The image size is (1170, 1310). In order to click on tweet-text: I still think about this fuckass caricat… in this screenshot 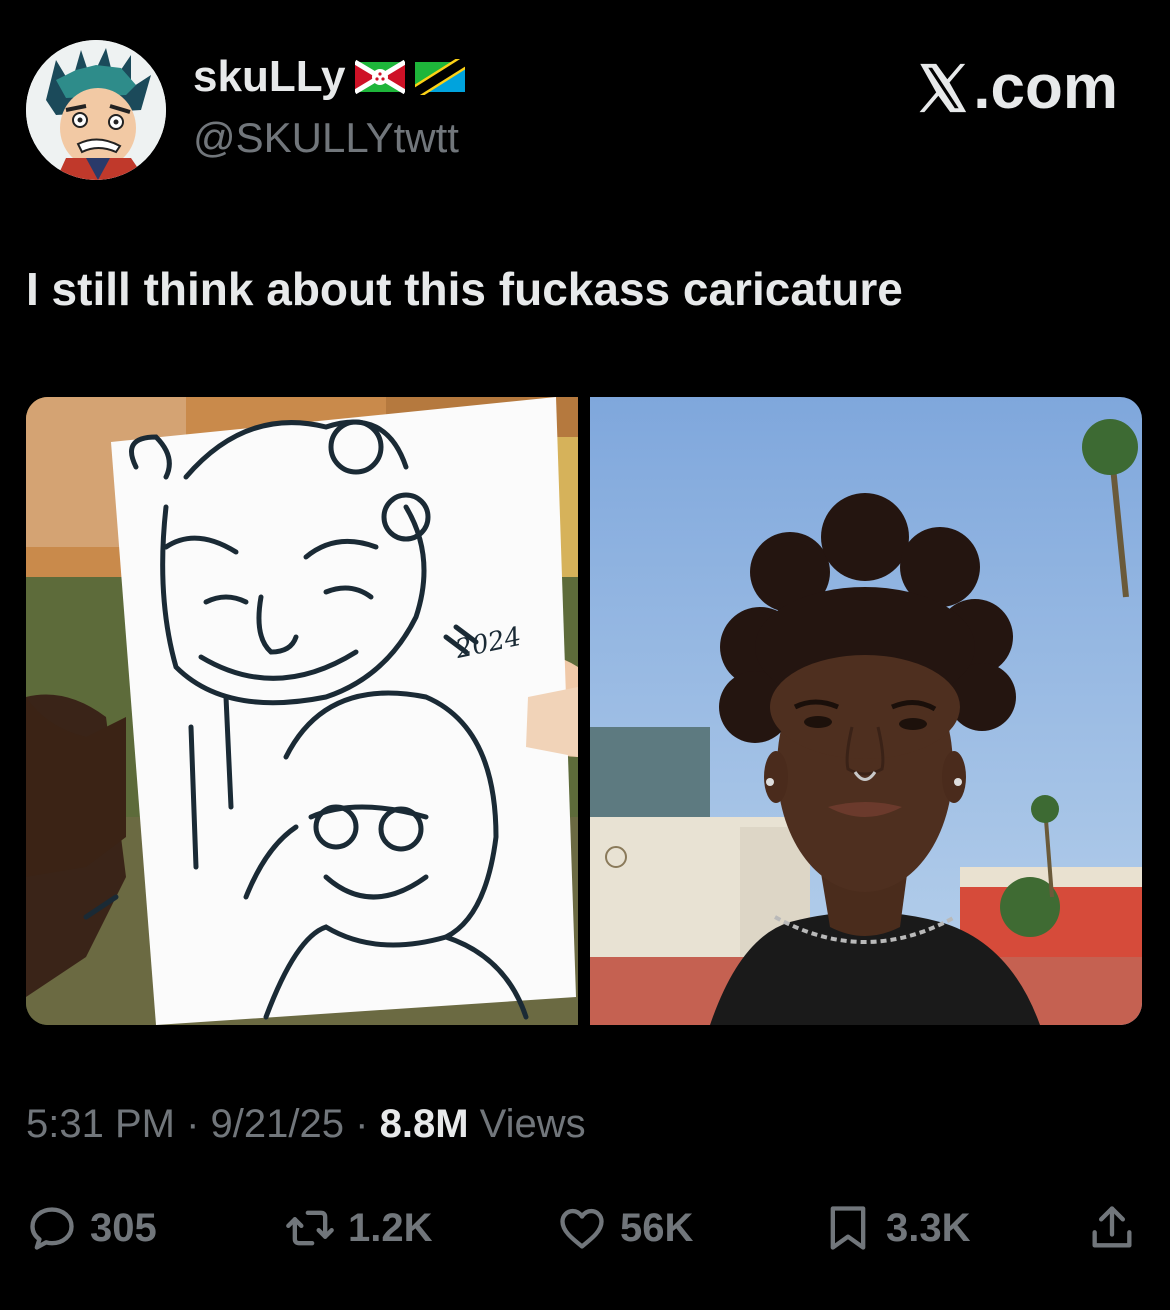, I will do `click(464, 289)`.